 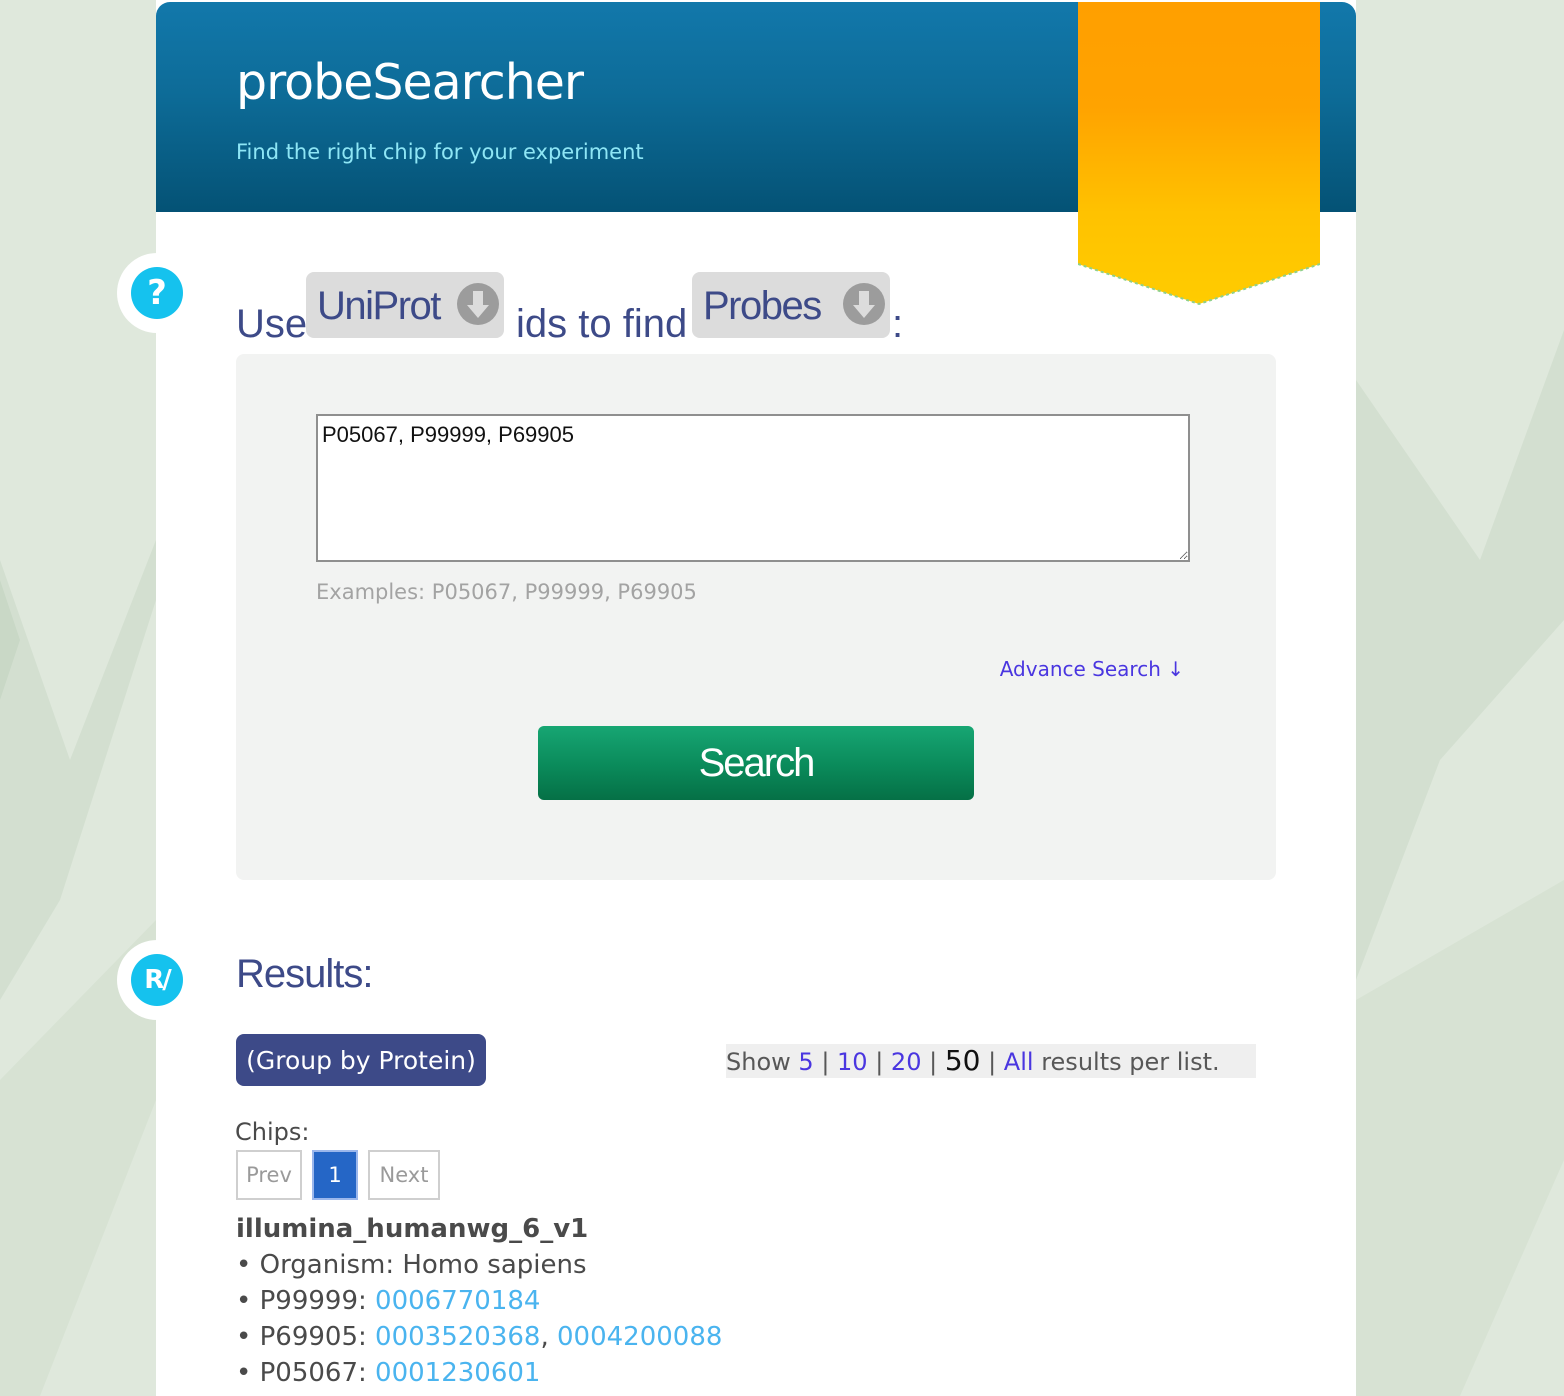 I want to click on target-type-dropdown: Probes, so click(x=791, y=305).